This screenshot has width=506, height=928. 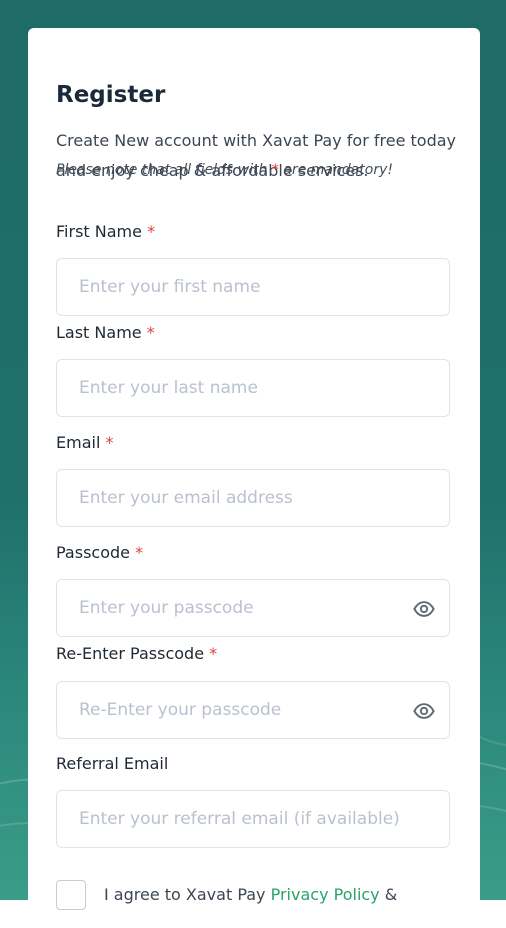 I want to click on mandatory-note-suffix: are mandatory!, so click(x=336, y=170).